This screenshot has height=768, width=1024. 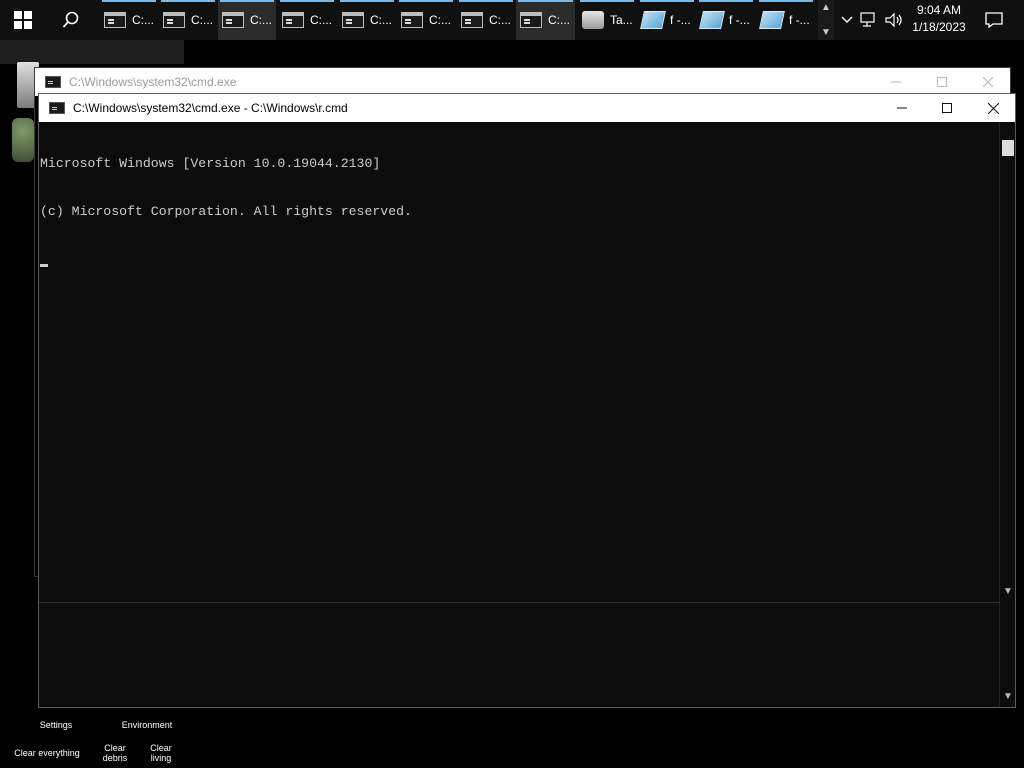 I want to click on search-button, so click(x=71, y=20).